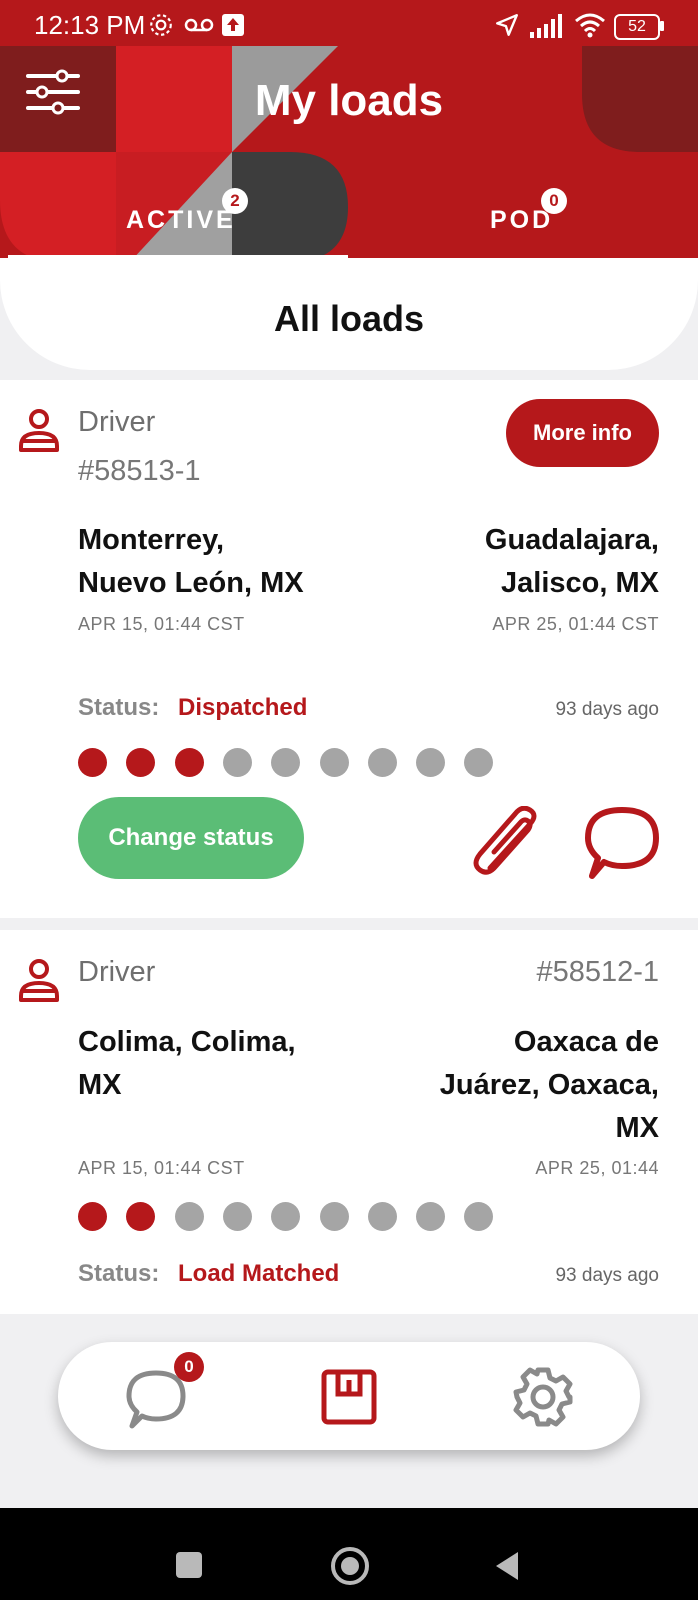  What do you see at coordinates (543, 1397) in the screenshot?
I see `nav-settings-icon` at bounding box center [543, 1397].